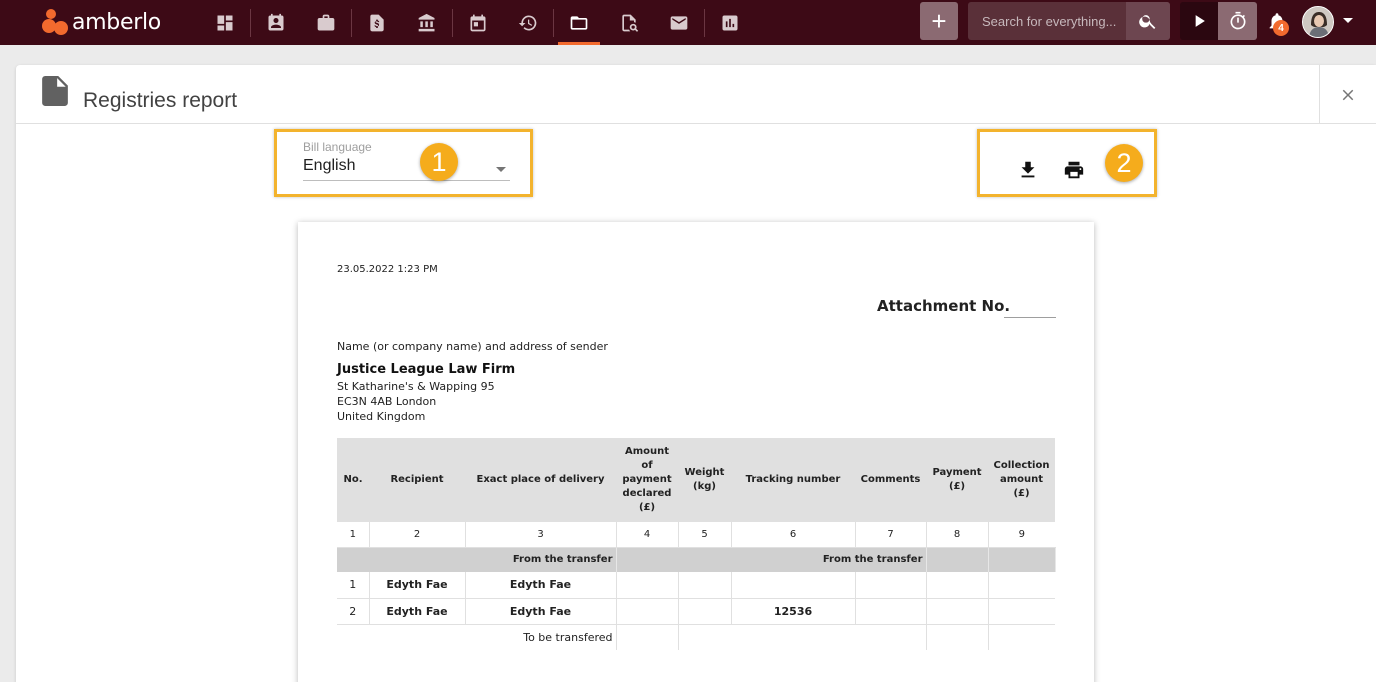 The height and width of the screenshot is (682, 1376). I want to click on amberlo-logo: amberlo, so click(101, 22).